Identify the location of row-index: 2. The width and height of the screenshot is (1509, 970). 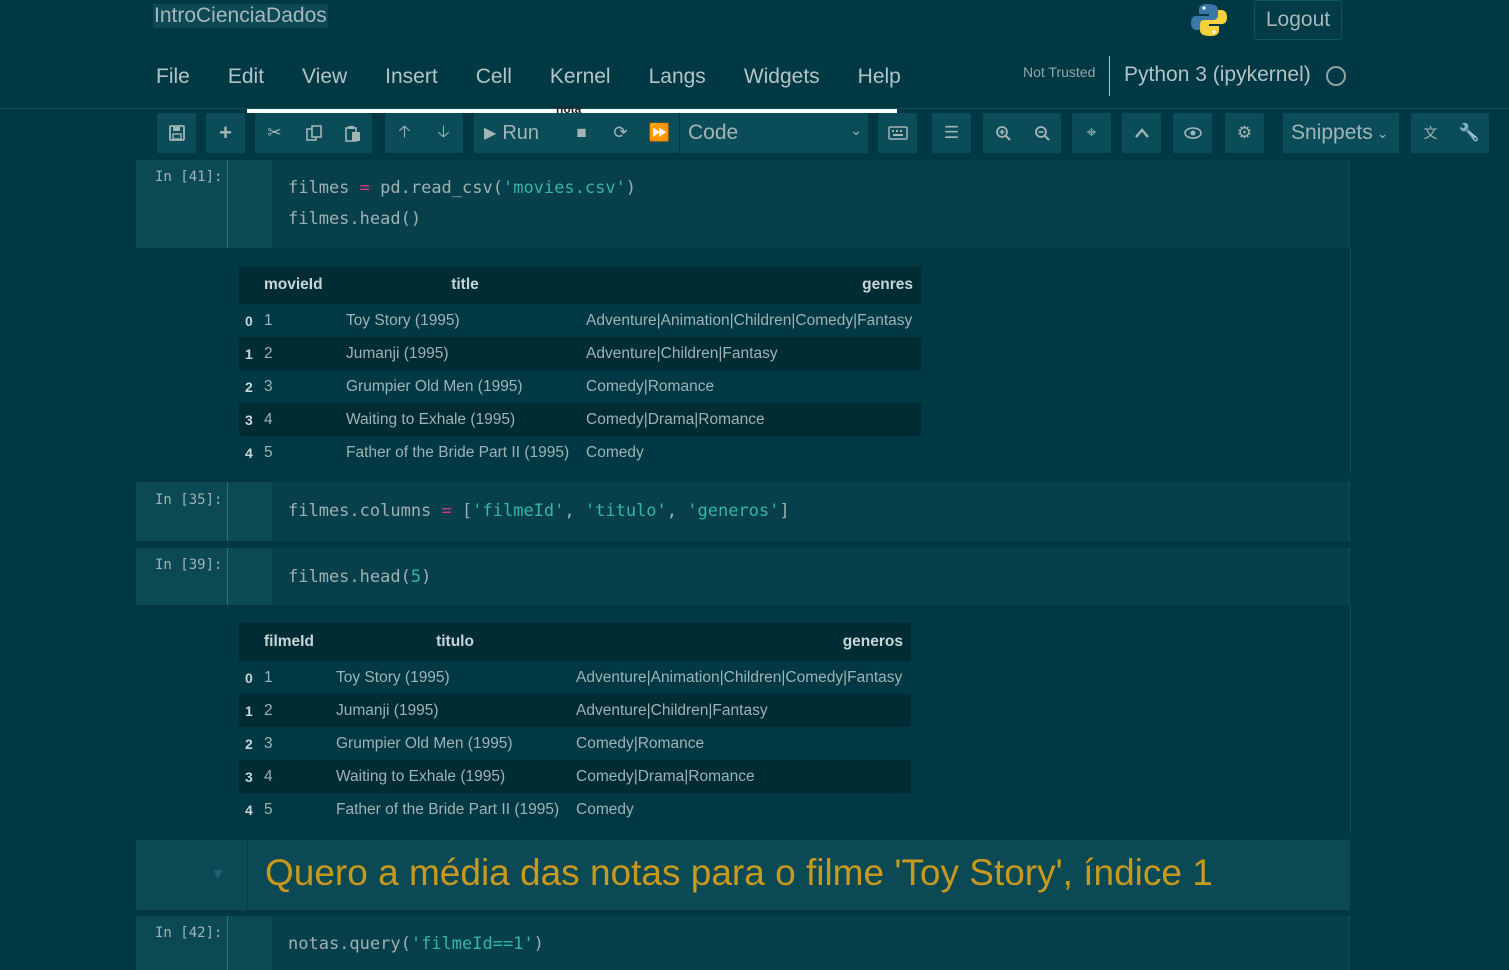
(251, 743).